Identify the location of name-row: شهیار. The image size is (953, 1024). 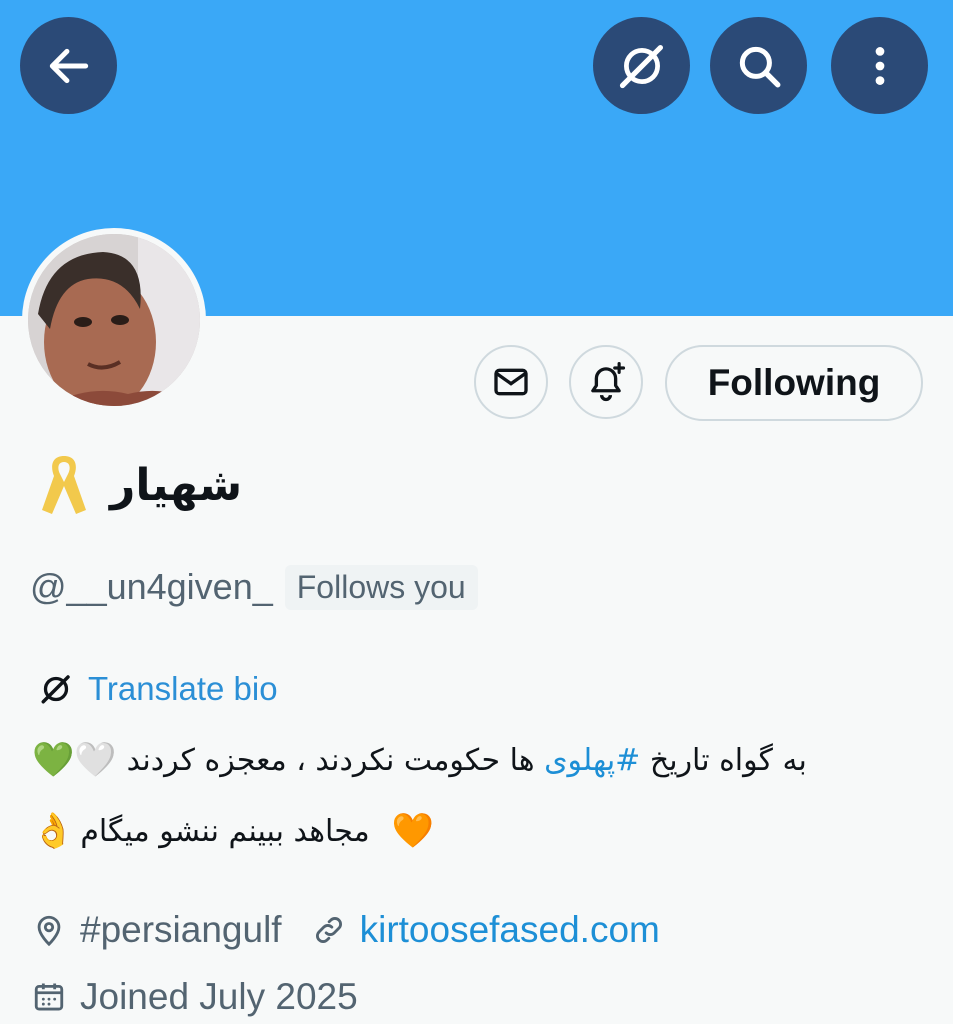
(139, 485).